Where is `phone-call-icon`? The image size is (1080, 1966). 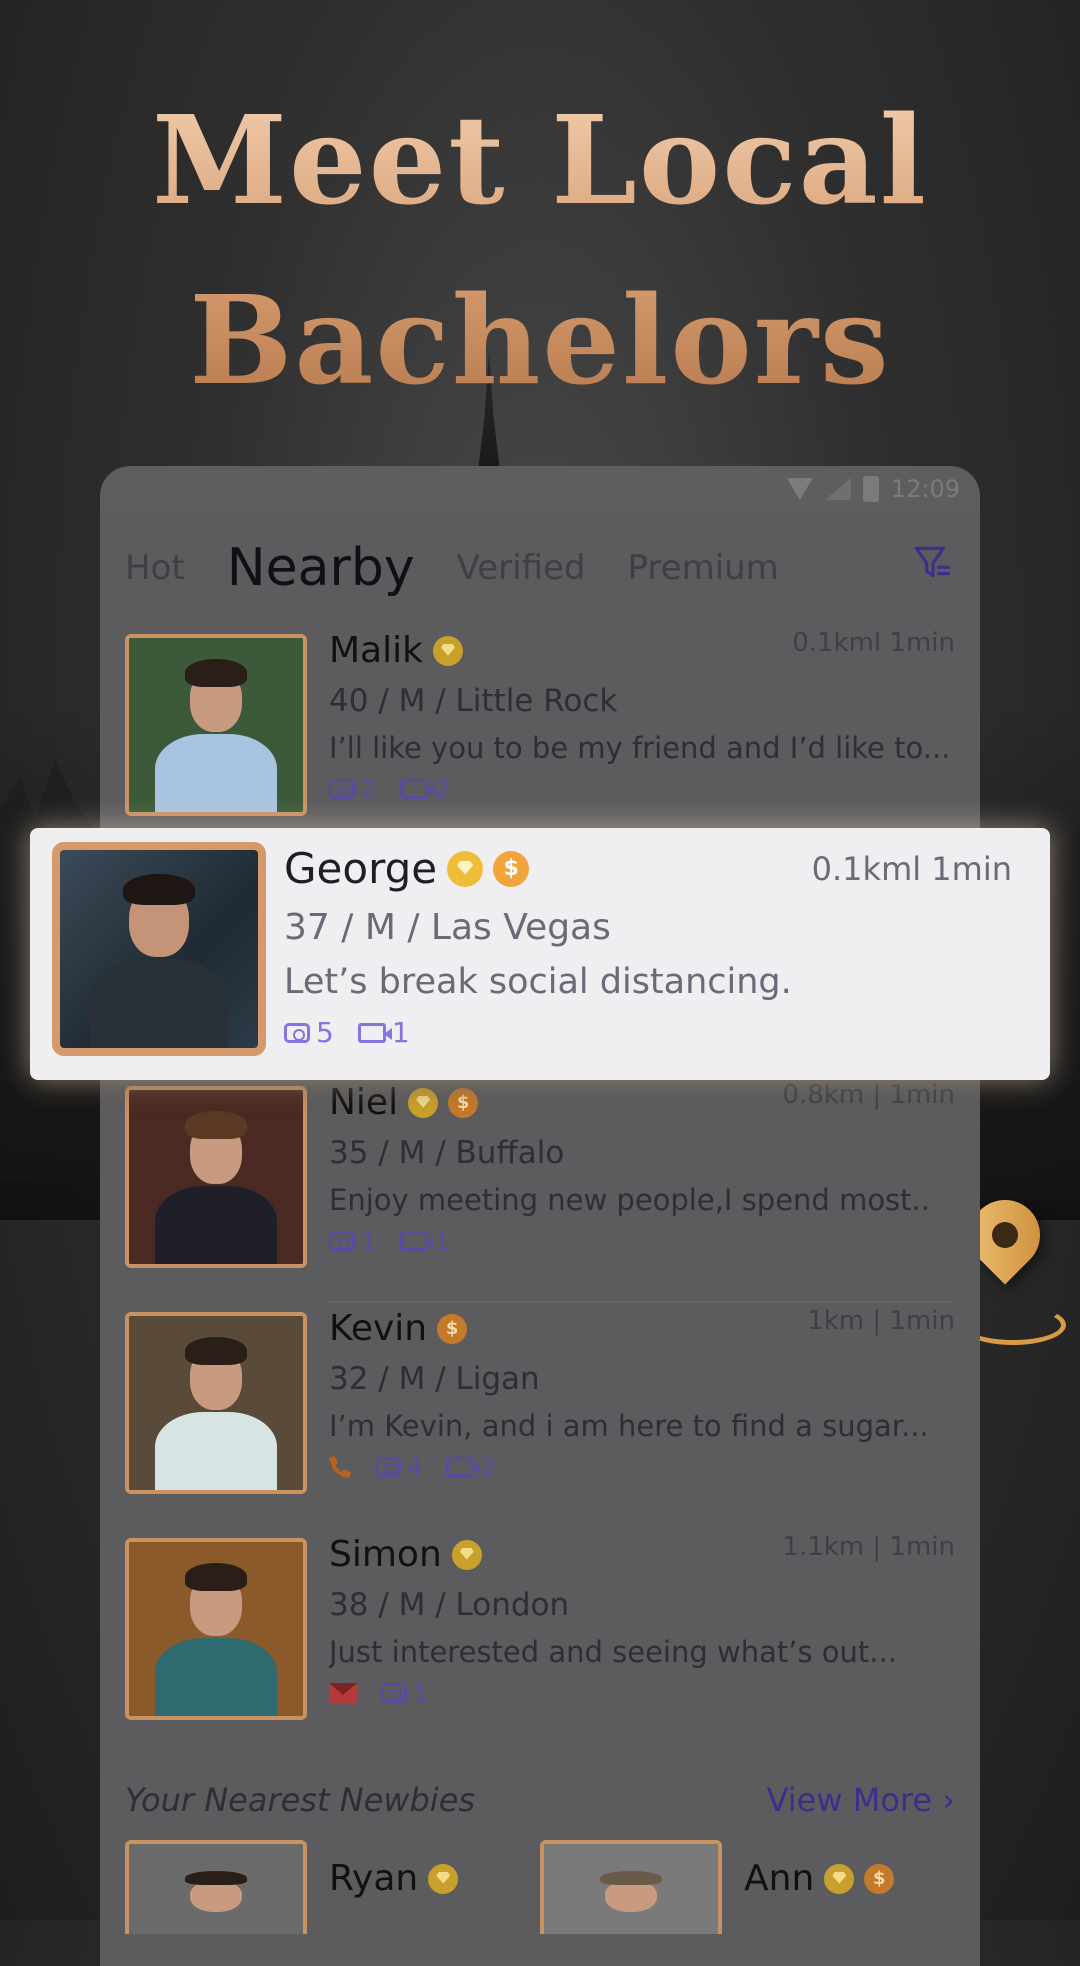 phone-call-icon is located at coordinates (340, 1467).